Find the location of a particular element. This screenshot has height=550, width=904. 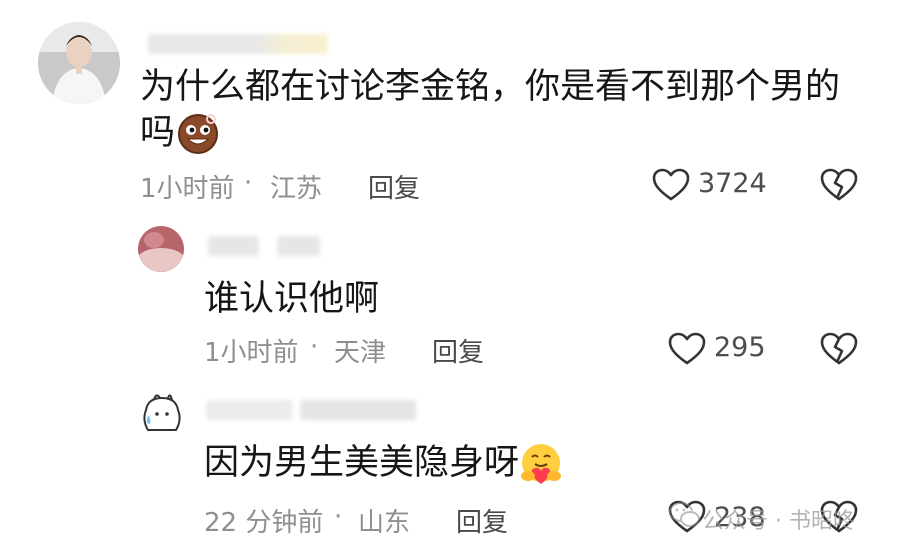

like-count: 295 is located at coordinates (740, 347).